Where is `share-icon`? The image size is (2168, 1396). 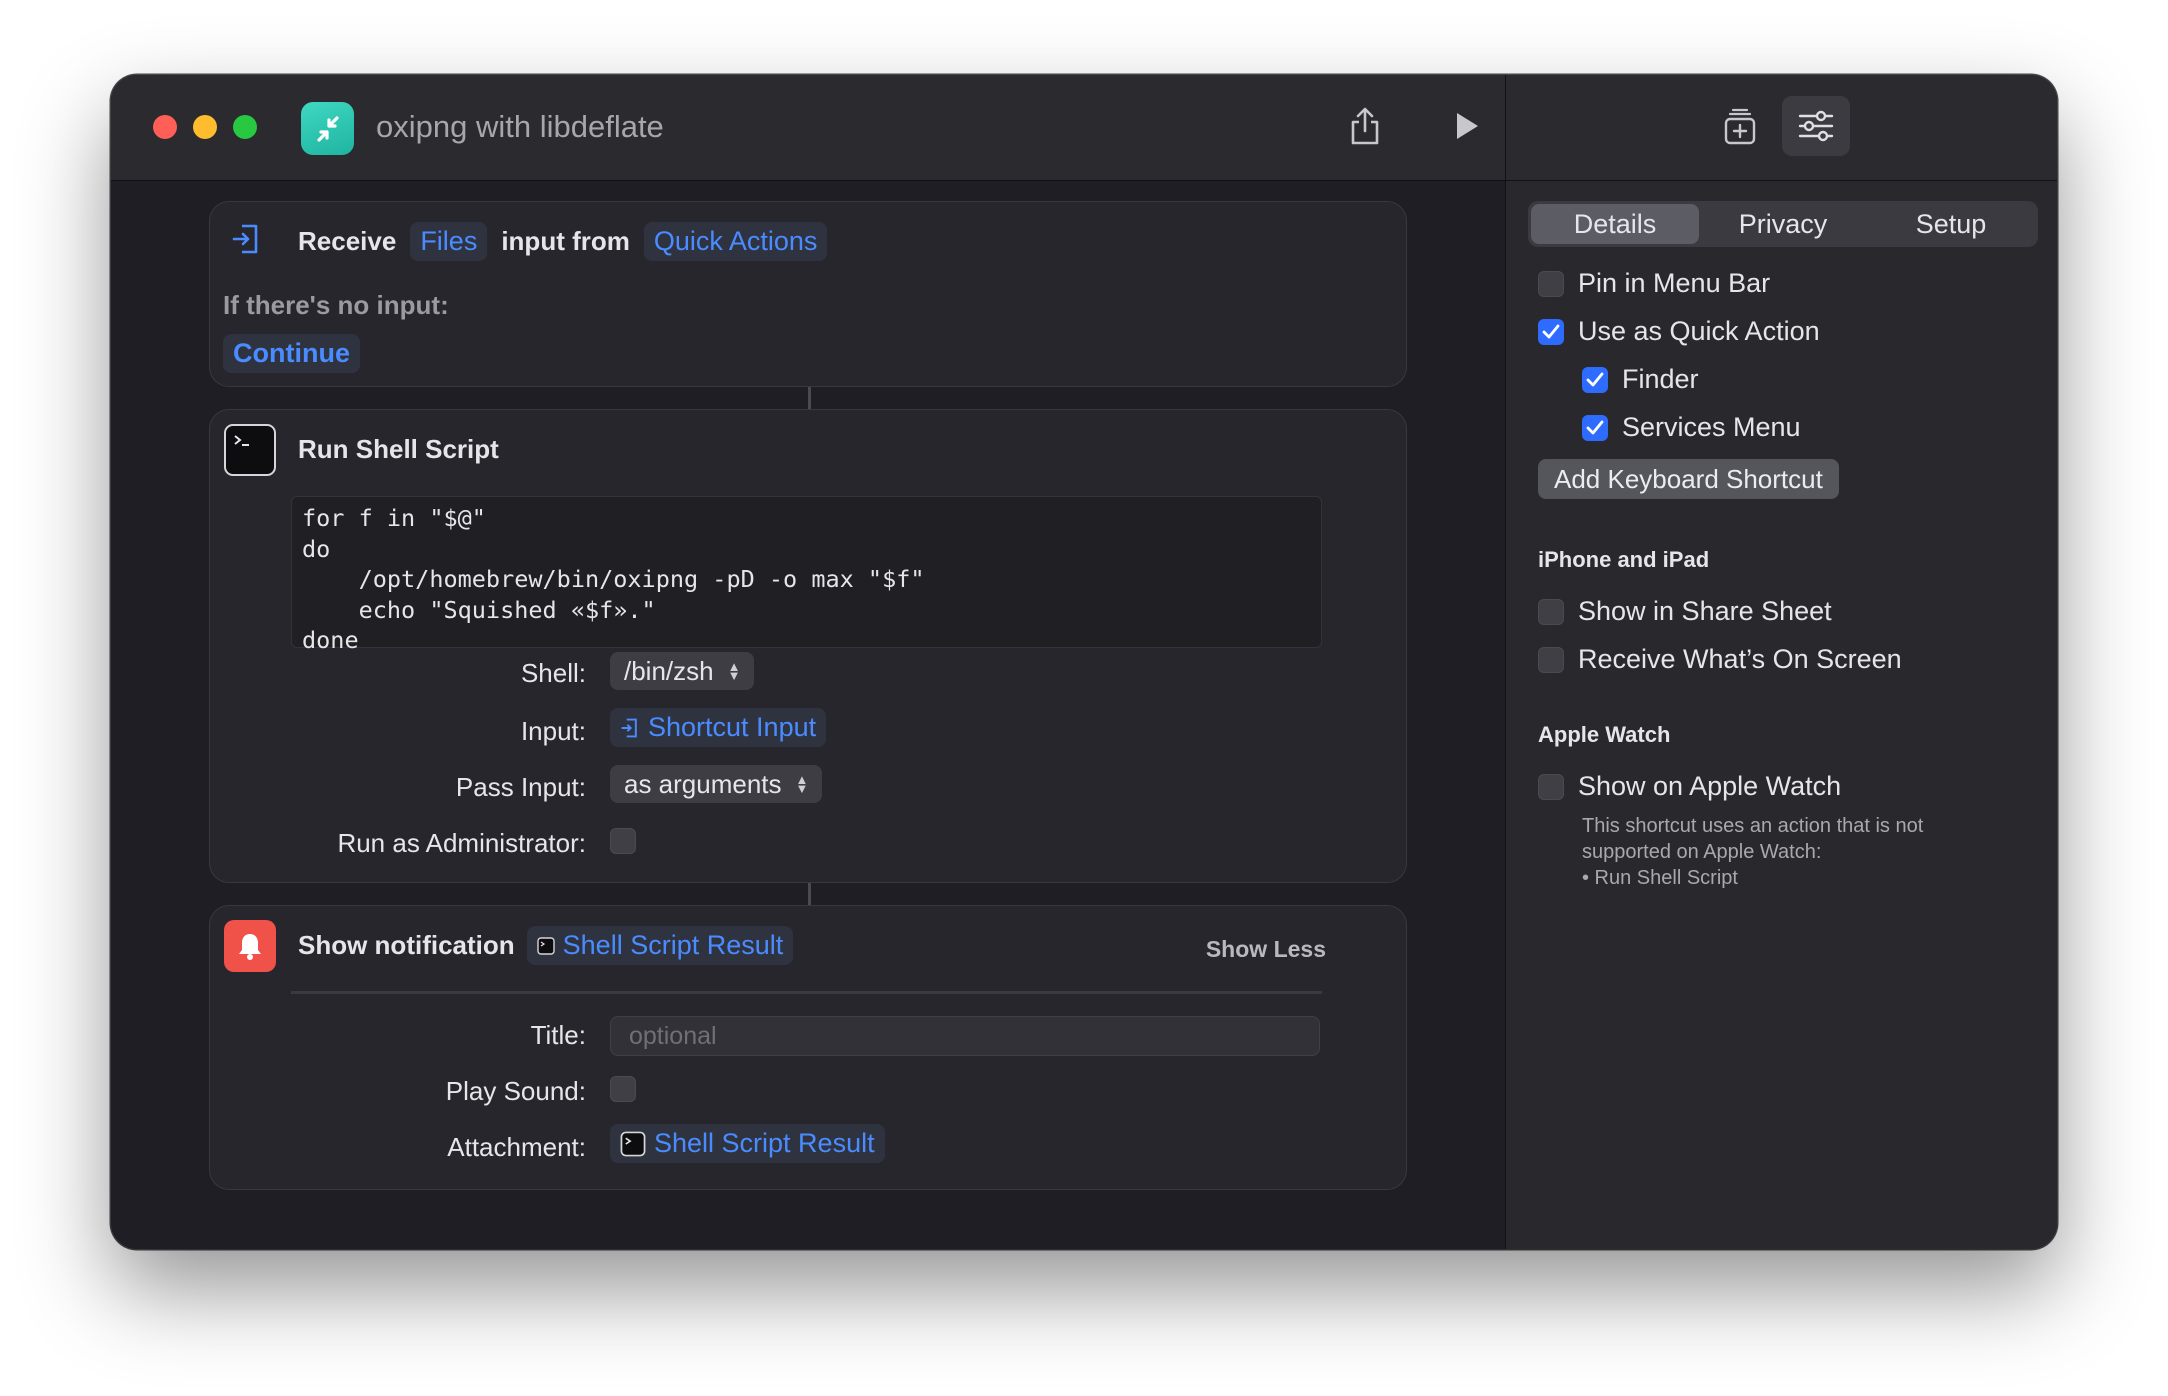
share-icon is located at coordinates (1365, 126).